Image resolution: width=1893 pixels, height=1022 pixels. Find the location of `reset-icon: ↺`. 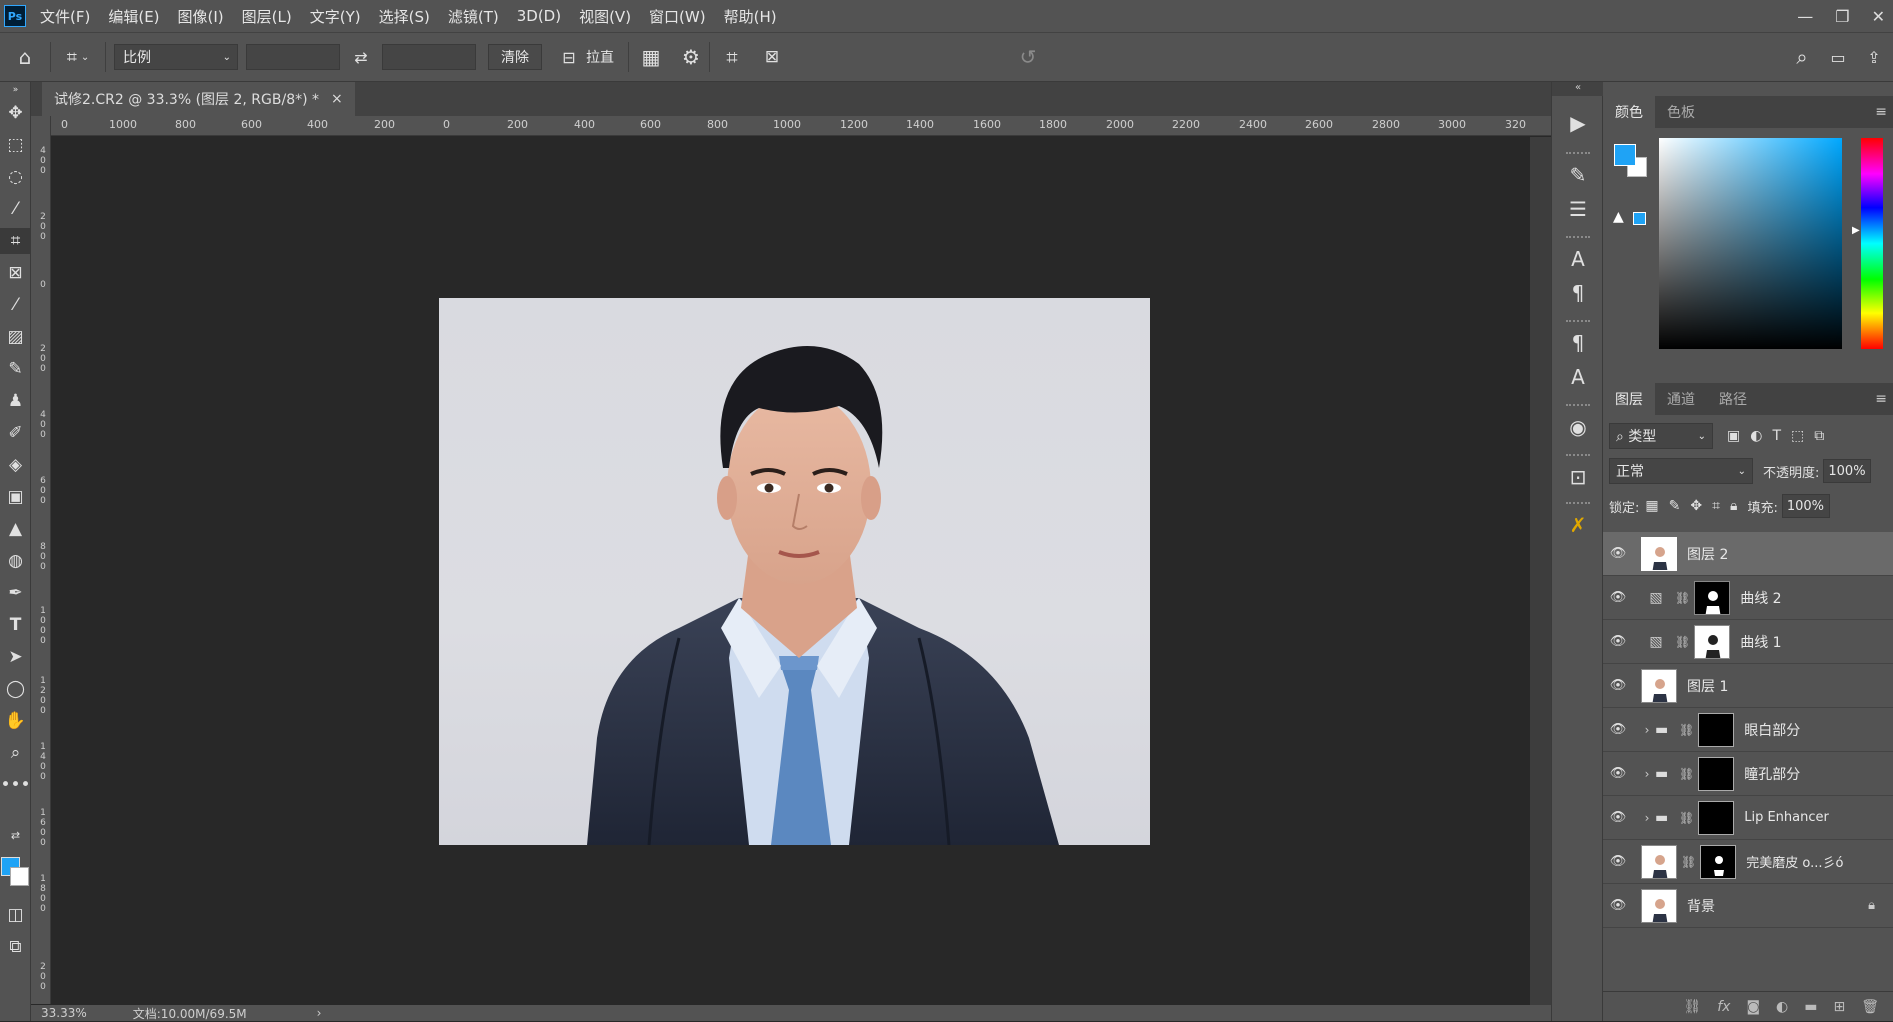

reset-icon: ↺ is located at coordinates (1028, 57).